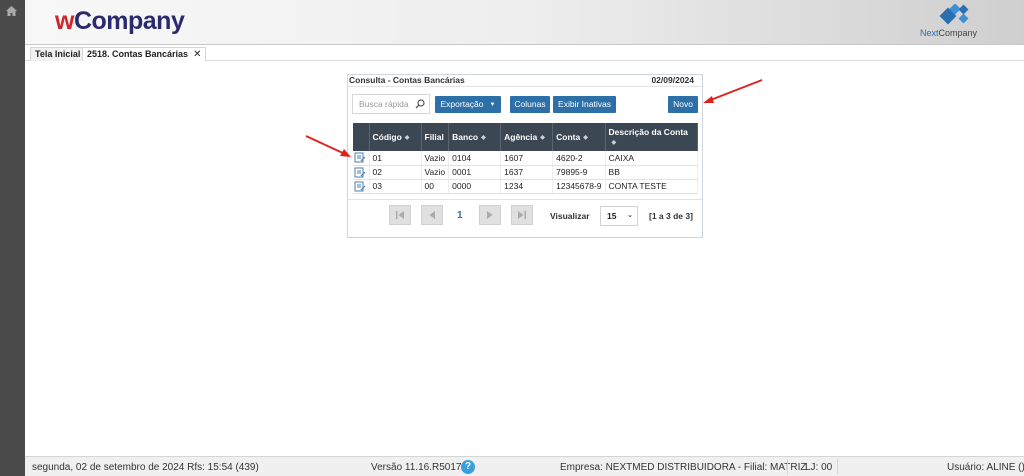 The height and width of the screenshot is (476, 1024). What do you see at coordinates (12, 12) in the screenshot?
I see `home-icon` at bounding box center [12, 12].